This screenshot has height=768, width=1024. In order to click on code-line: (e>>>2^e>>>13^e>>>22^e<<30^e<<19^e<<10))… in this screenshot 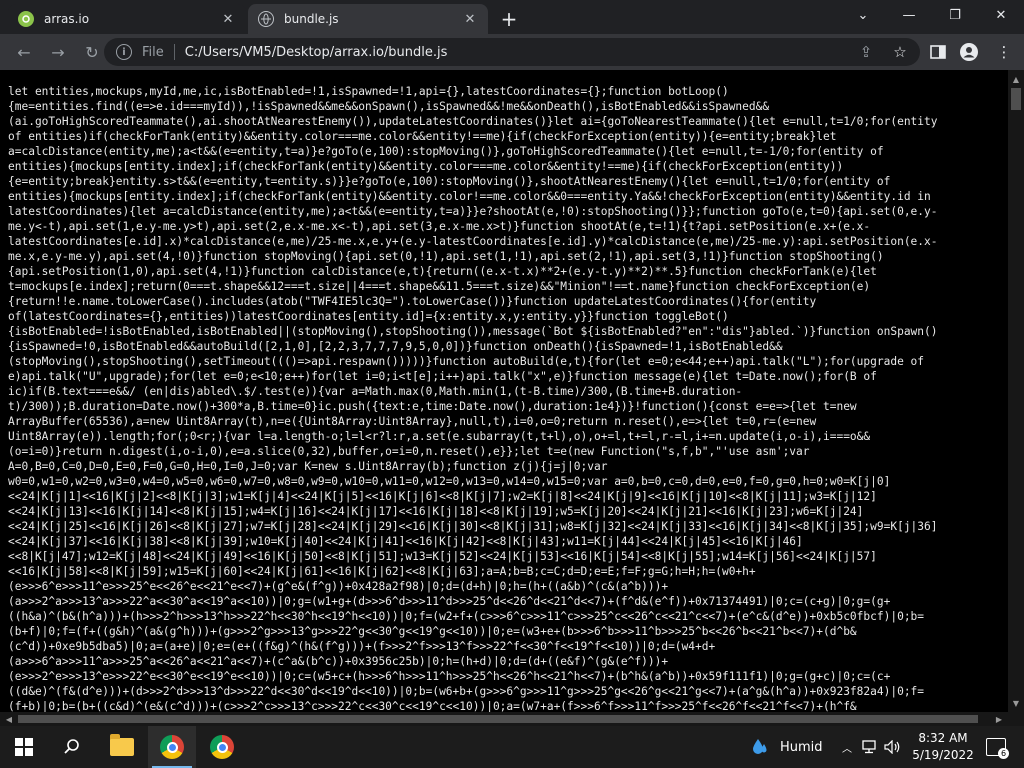, I will do `click(449, 676)`.